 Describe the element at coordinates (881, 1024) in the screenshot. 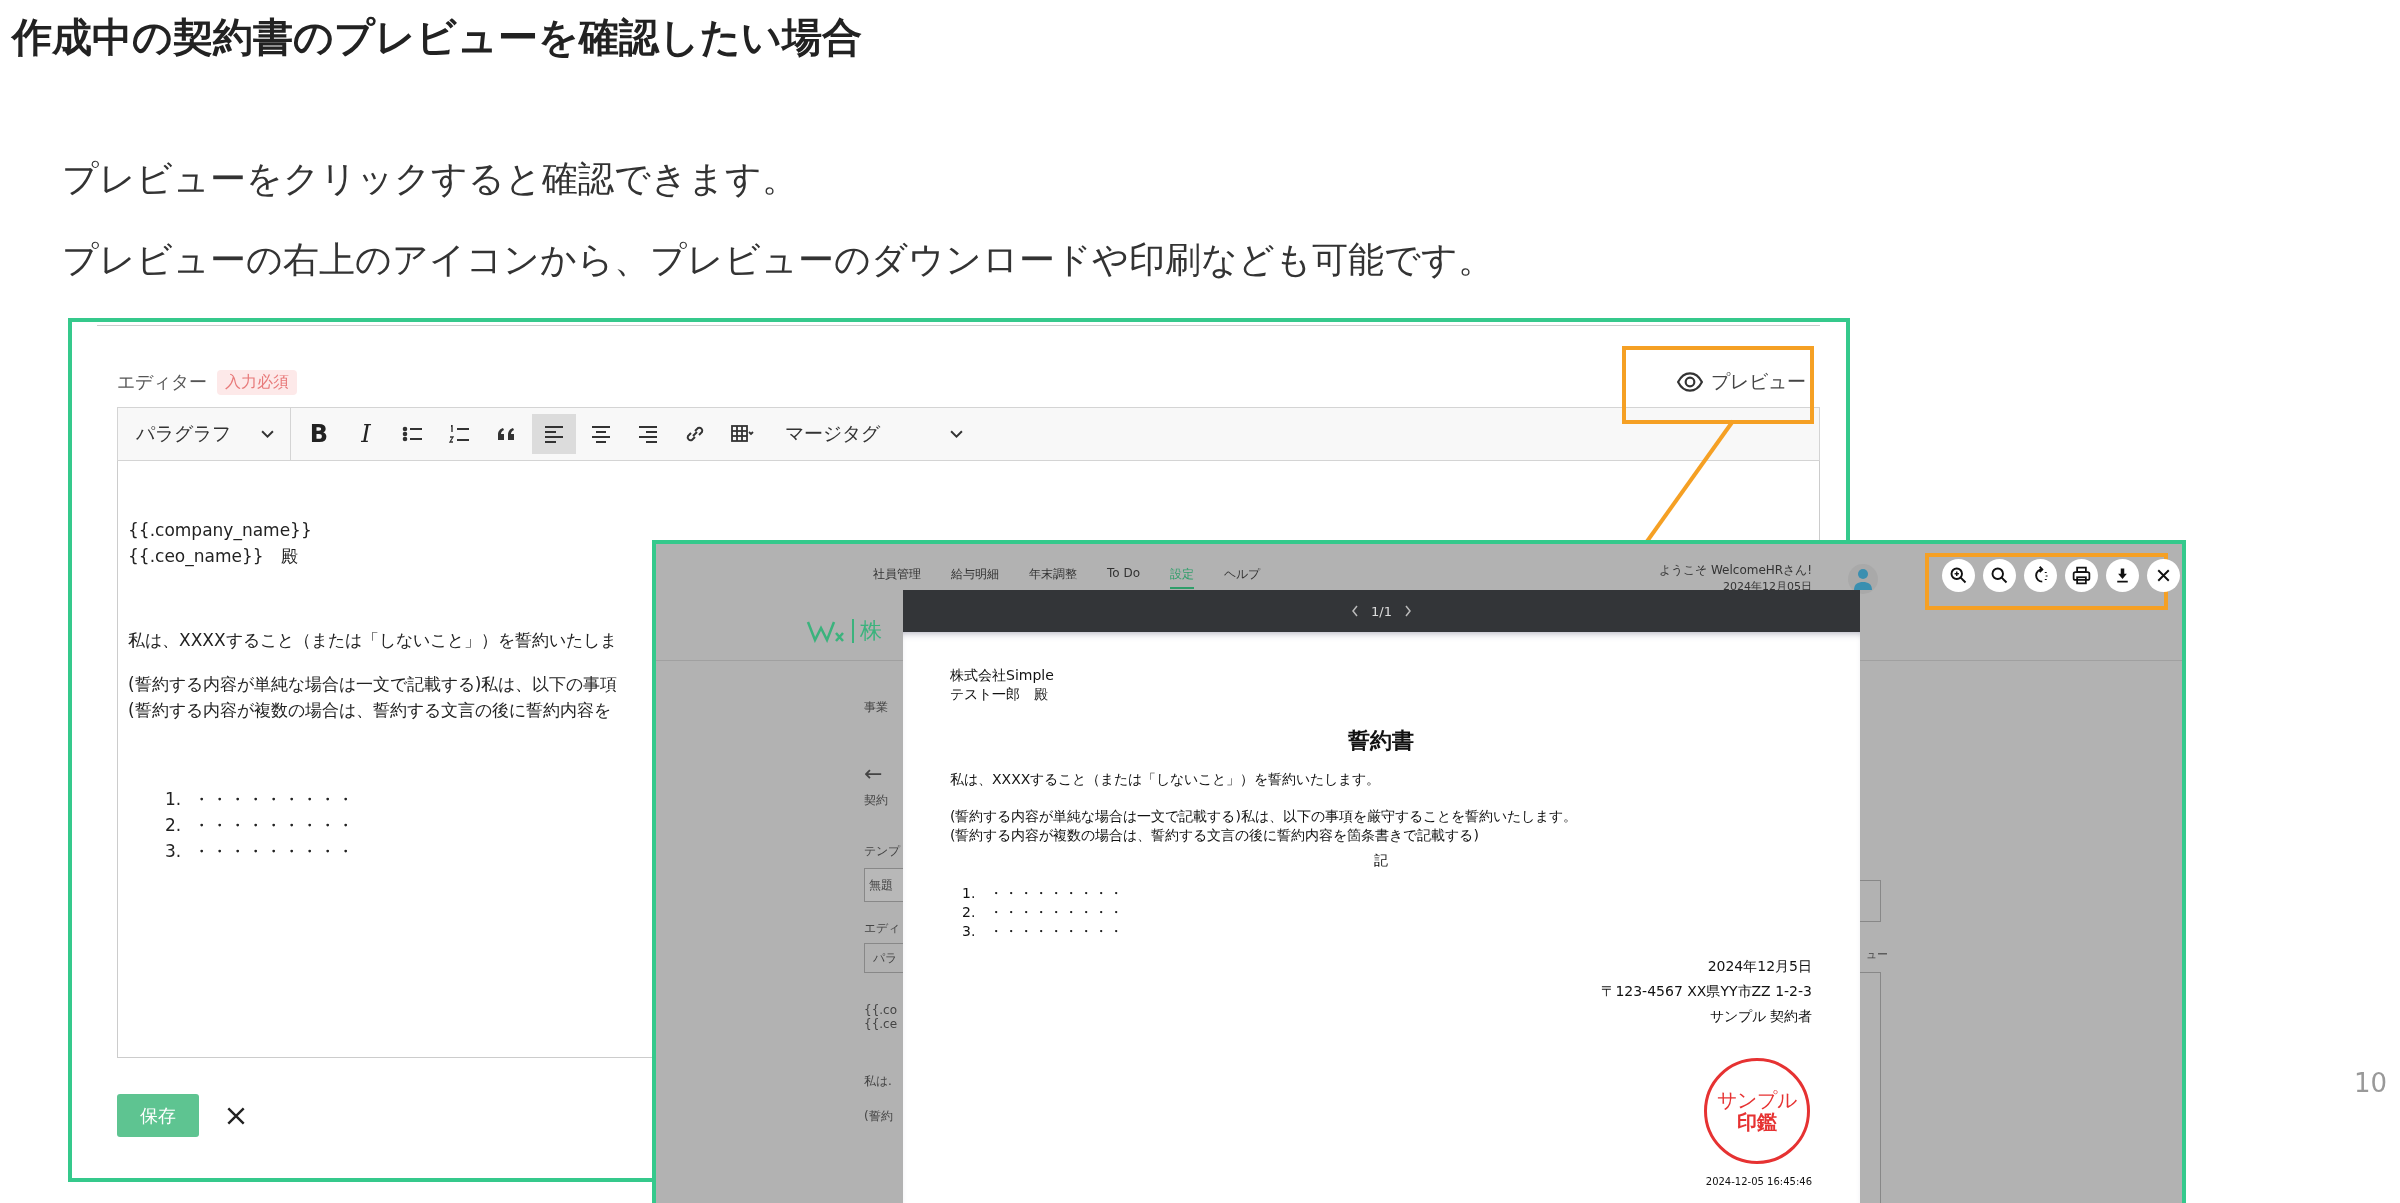

I see `background-text: {{.ce` at that location.